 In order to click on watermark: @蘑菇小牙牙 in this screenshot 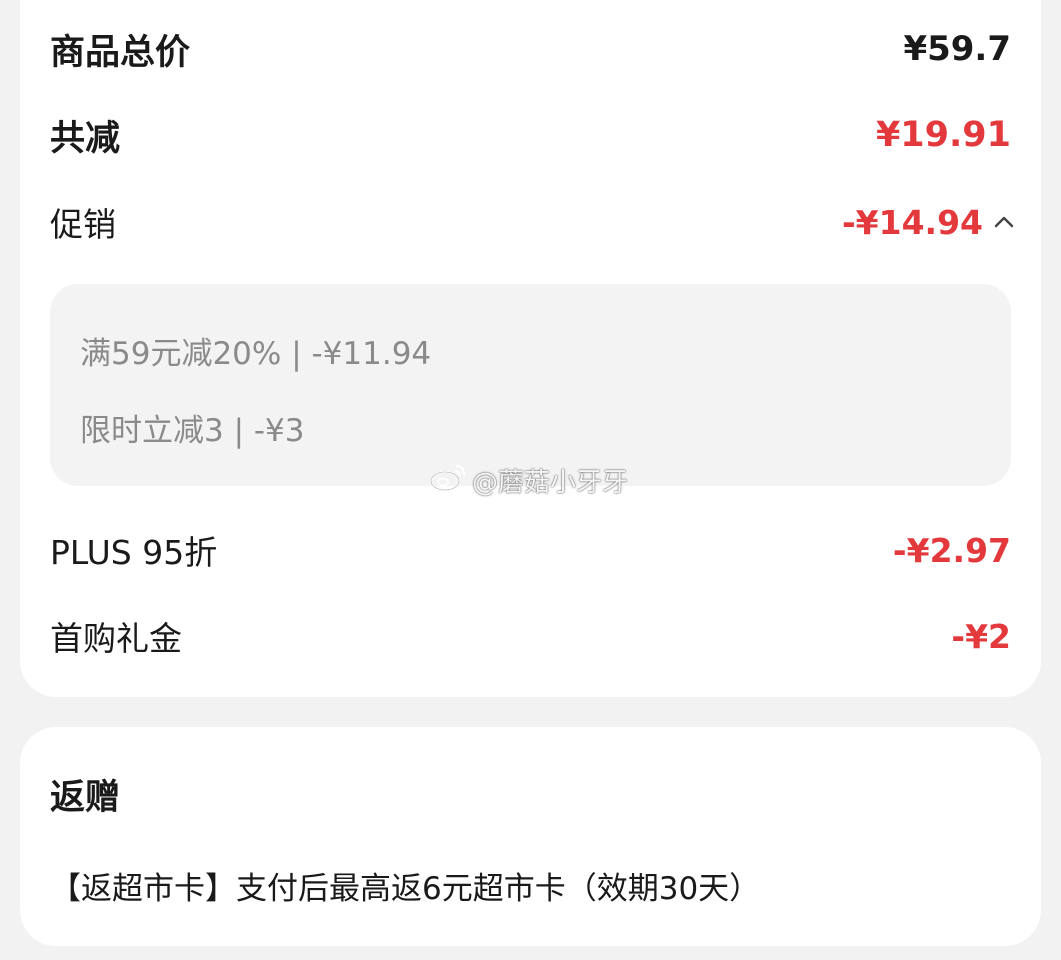, I will do `click(528, 480)`.